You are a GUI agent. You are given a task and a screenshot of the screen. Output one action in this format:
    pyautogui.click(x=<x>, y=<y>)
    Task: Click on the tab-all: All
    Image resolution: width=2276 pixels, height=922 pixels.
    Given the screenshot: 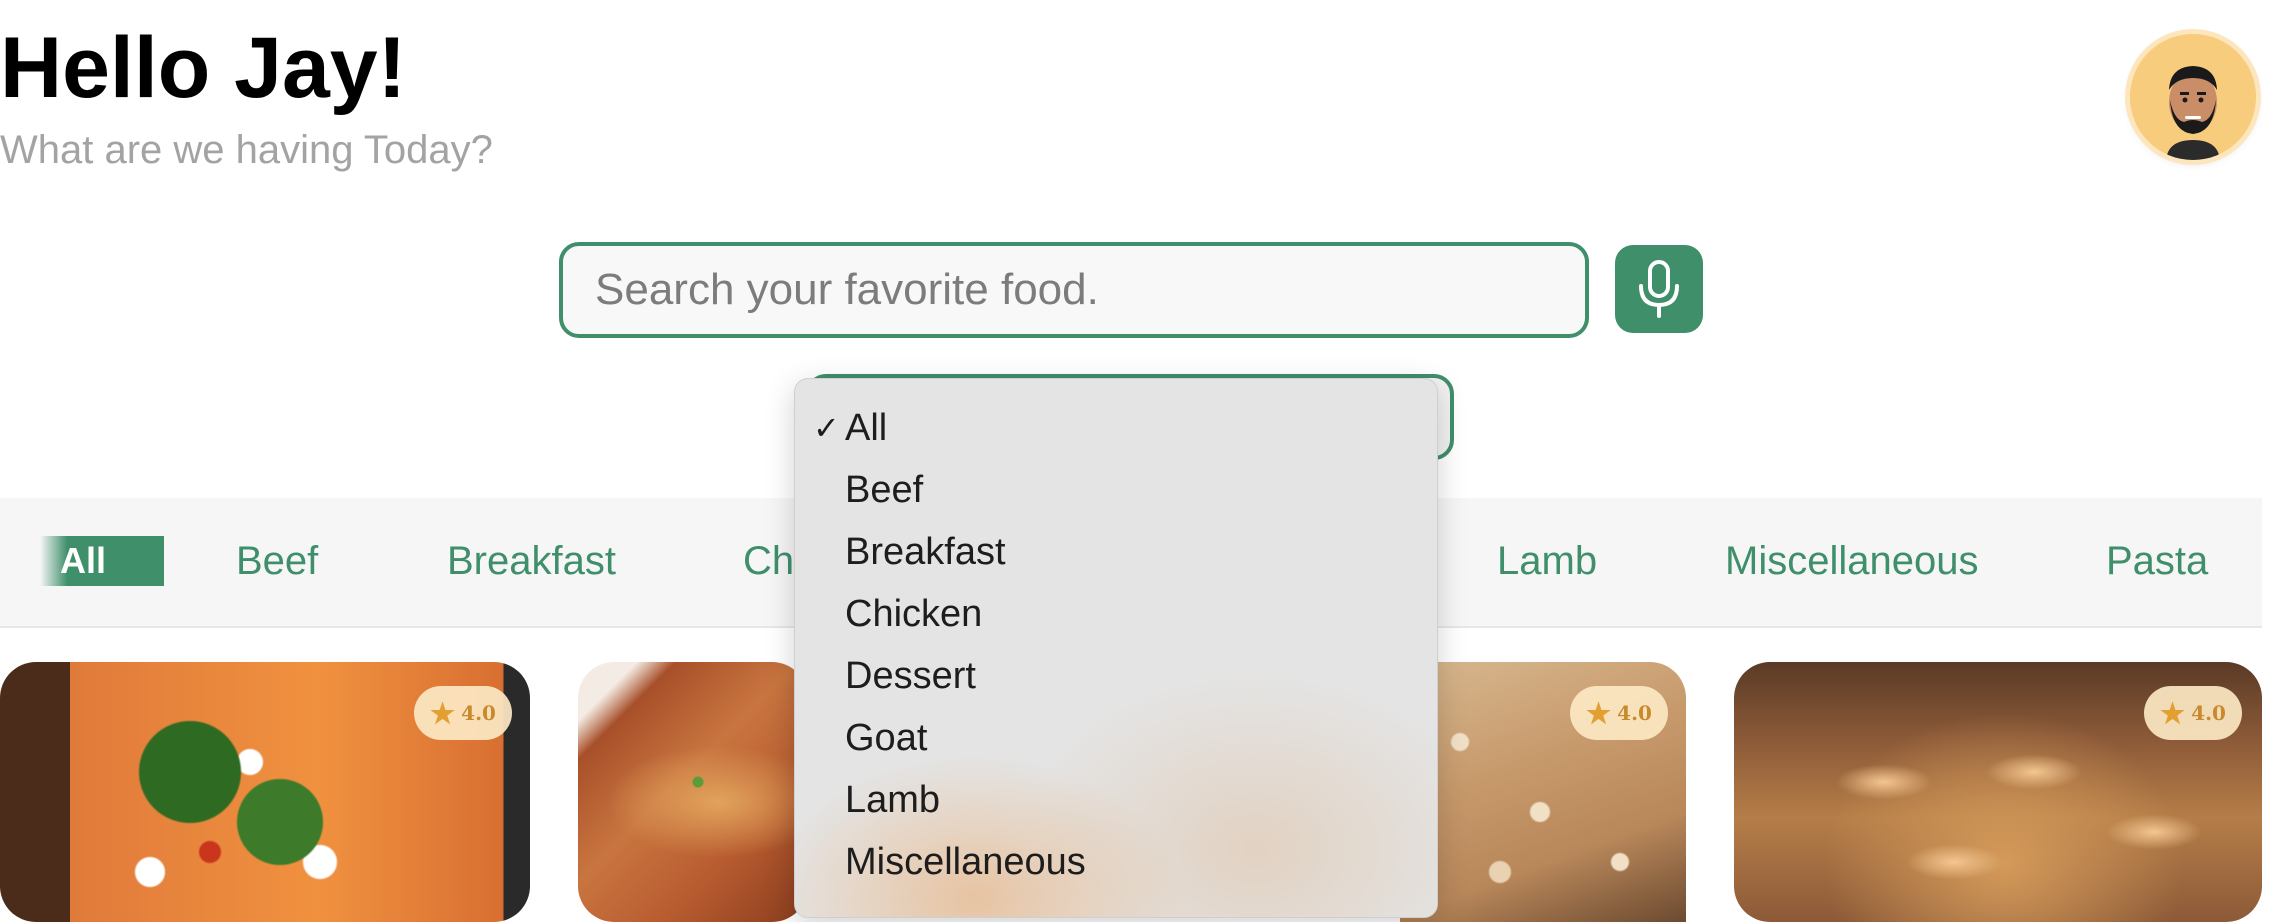 What is the action you would take?
    pyautogui.click(x=102, y=561)
    